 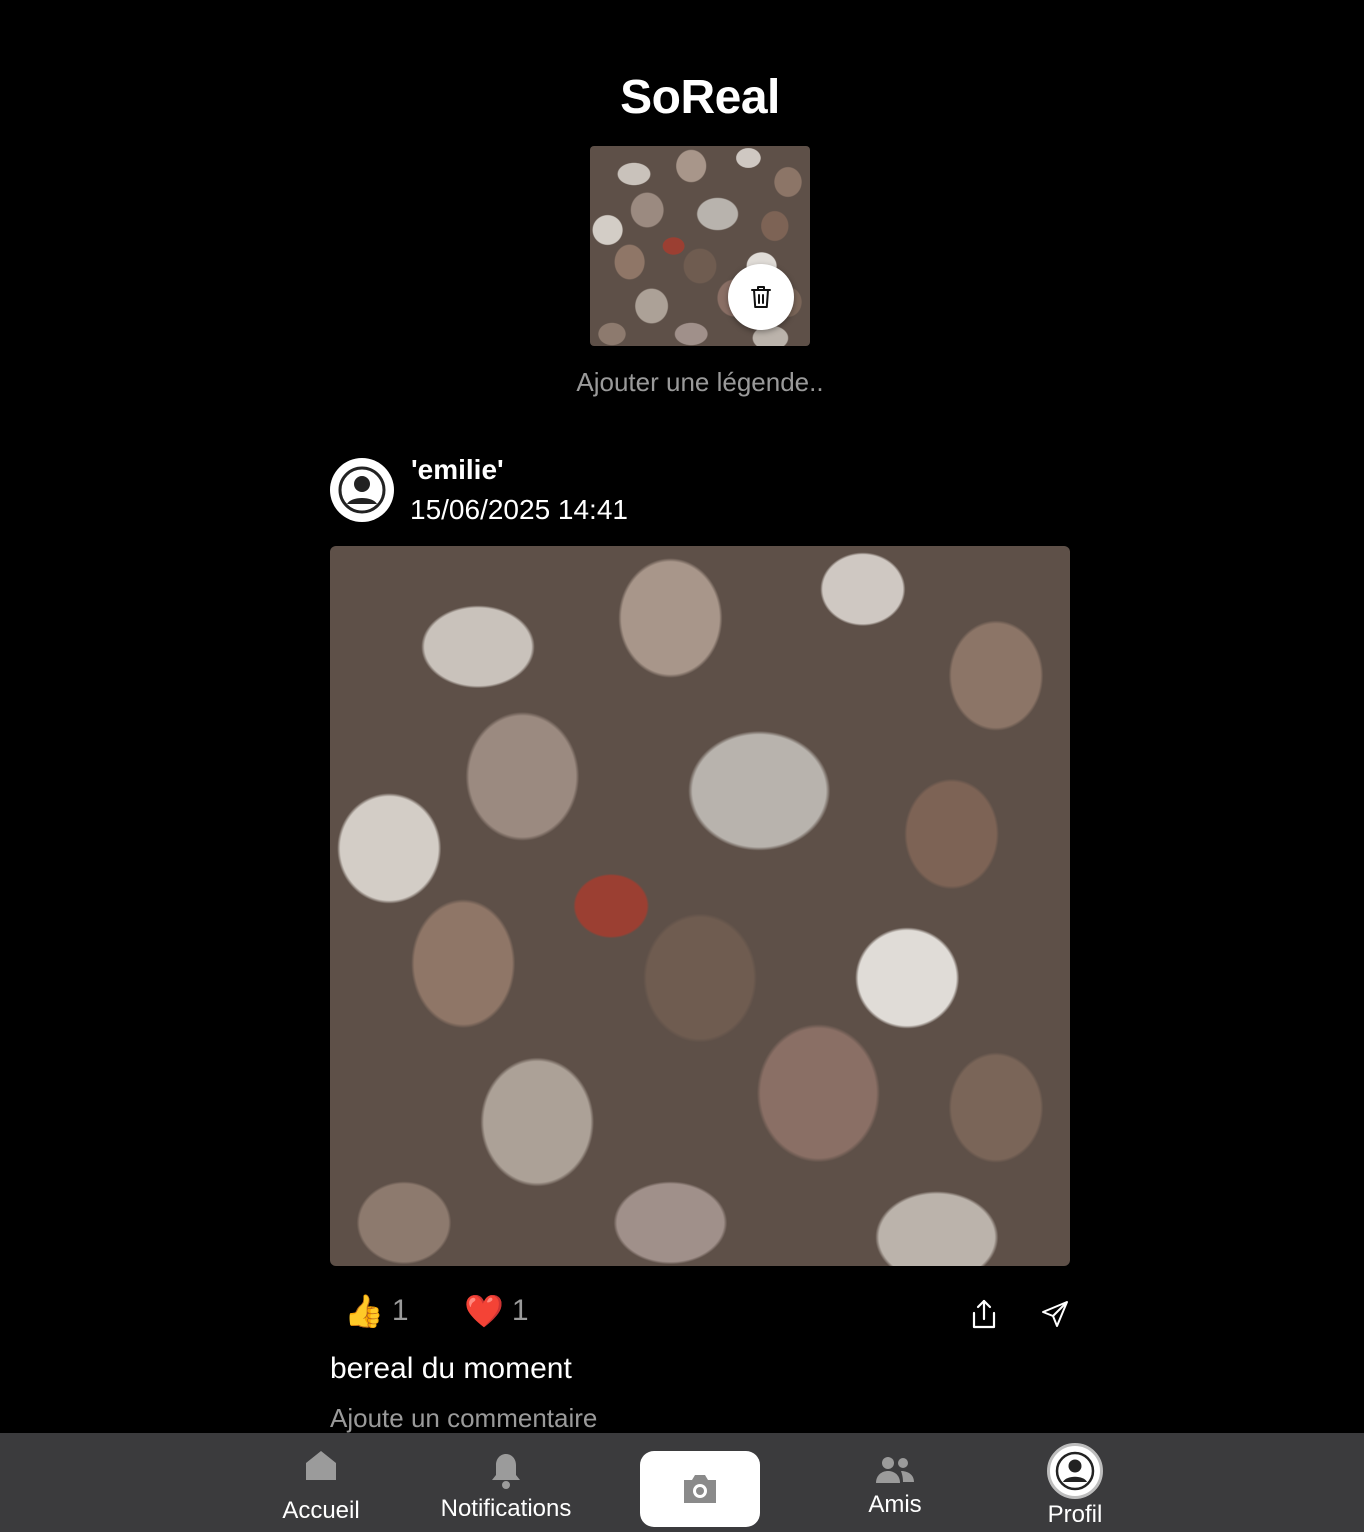 I want to click on delete-photo-button, so click(x=761, y=297).